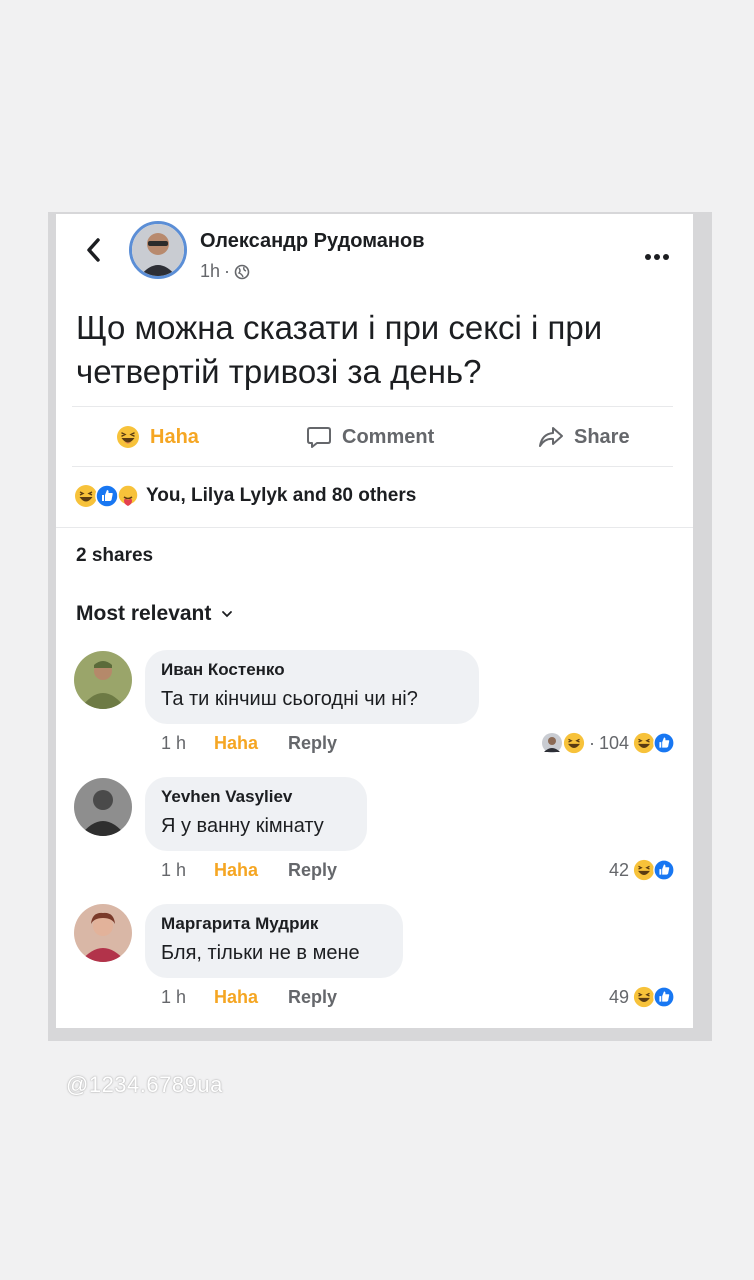 This screenshot has height=1280, width=754. Describe the element at coordinates (174, 436) in the screenshot. I see `haha-label: Haha` at that location.